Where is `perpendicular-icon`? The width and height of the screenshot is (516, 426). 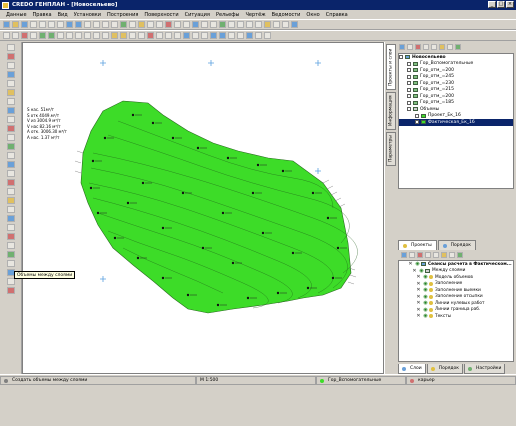
perpendicular-icon is located at coordinates (33, 35).